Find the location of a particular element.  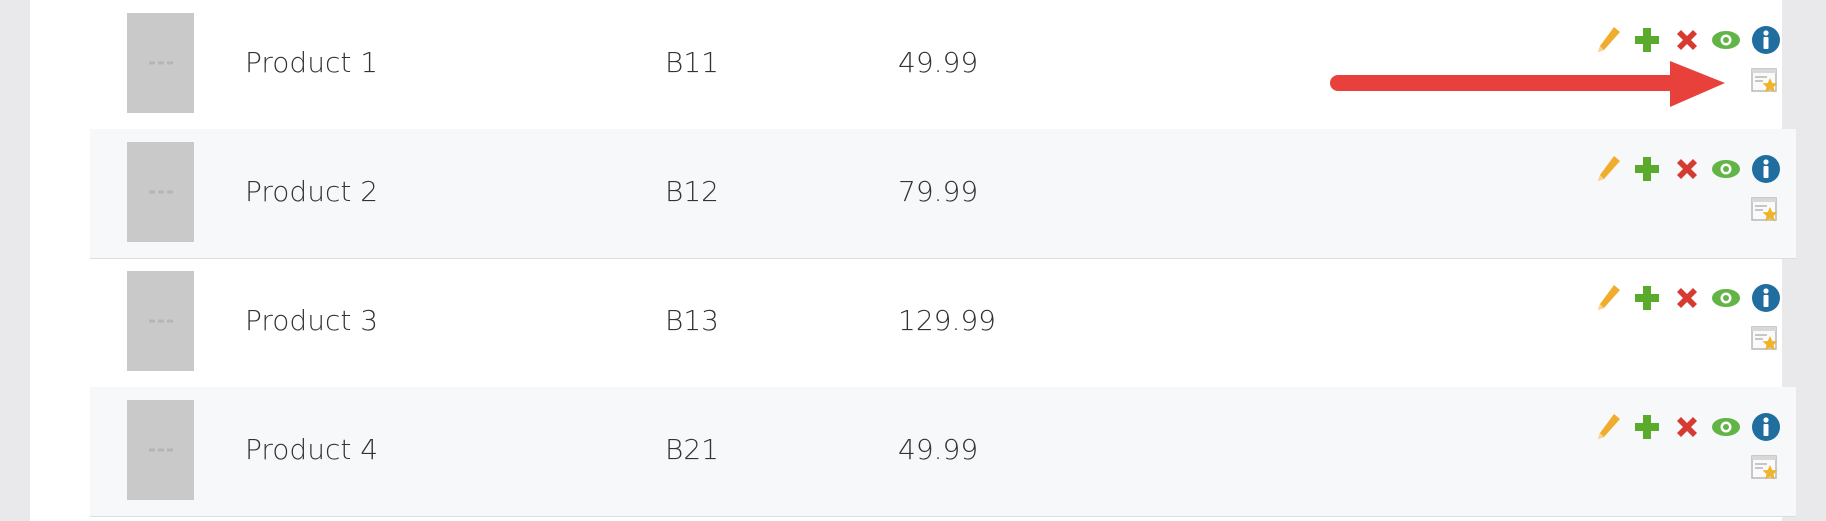

product-sku: B11 is located at coordinates (692, 62).